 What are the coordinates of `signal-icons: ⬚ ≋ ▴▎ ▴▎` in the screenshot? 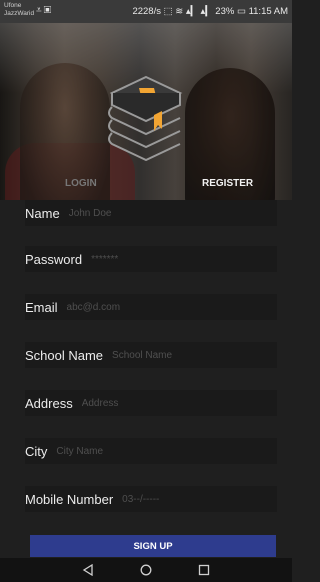 It's located at (188, 11).